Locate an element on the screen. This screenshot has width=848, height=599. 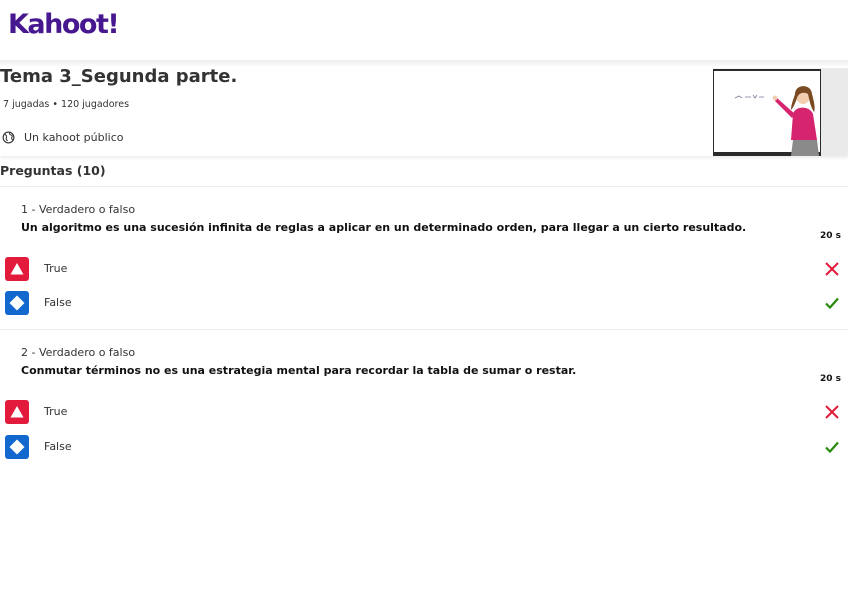
kahoot-stats: 7 jugadas • 120 jugadores is located at coordinates (66, 104).